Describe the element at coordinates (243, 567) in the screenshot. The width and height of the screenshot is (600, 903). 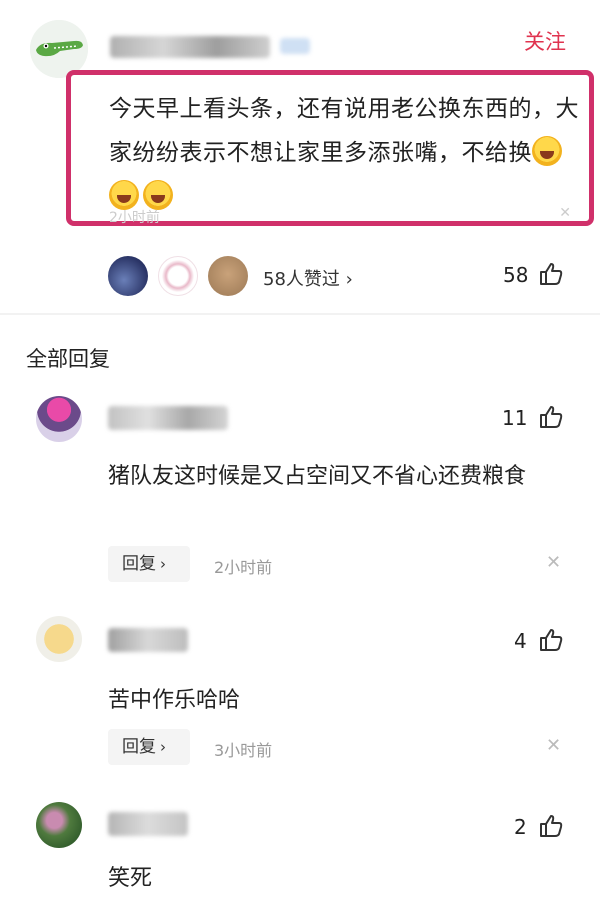
I see `comment-time: 2小时前` at that location.